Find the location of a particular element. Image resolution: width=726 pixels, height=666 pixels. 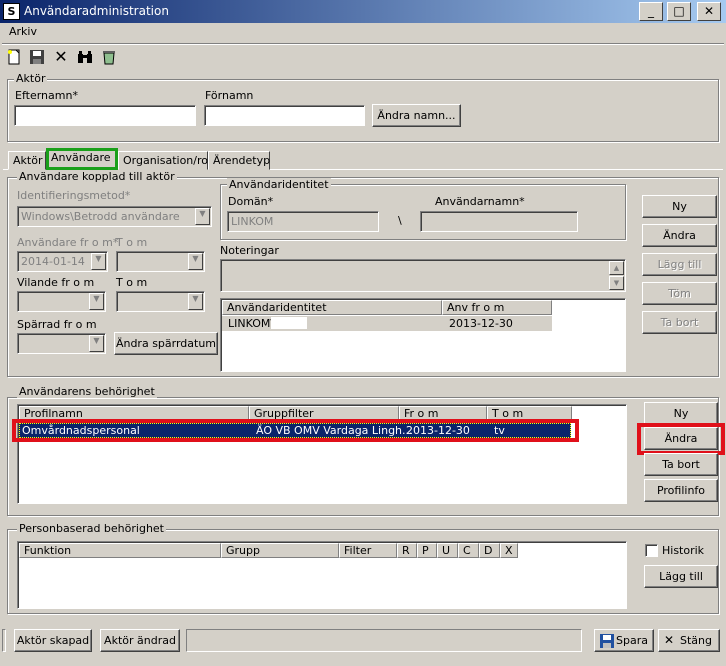

anvandarnamn-input is located at coordinates (499, 221).